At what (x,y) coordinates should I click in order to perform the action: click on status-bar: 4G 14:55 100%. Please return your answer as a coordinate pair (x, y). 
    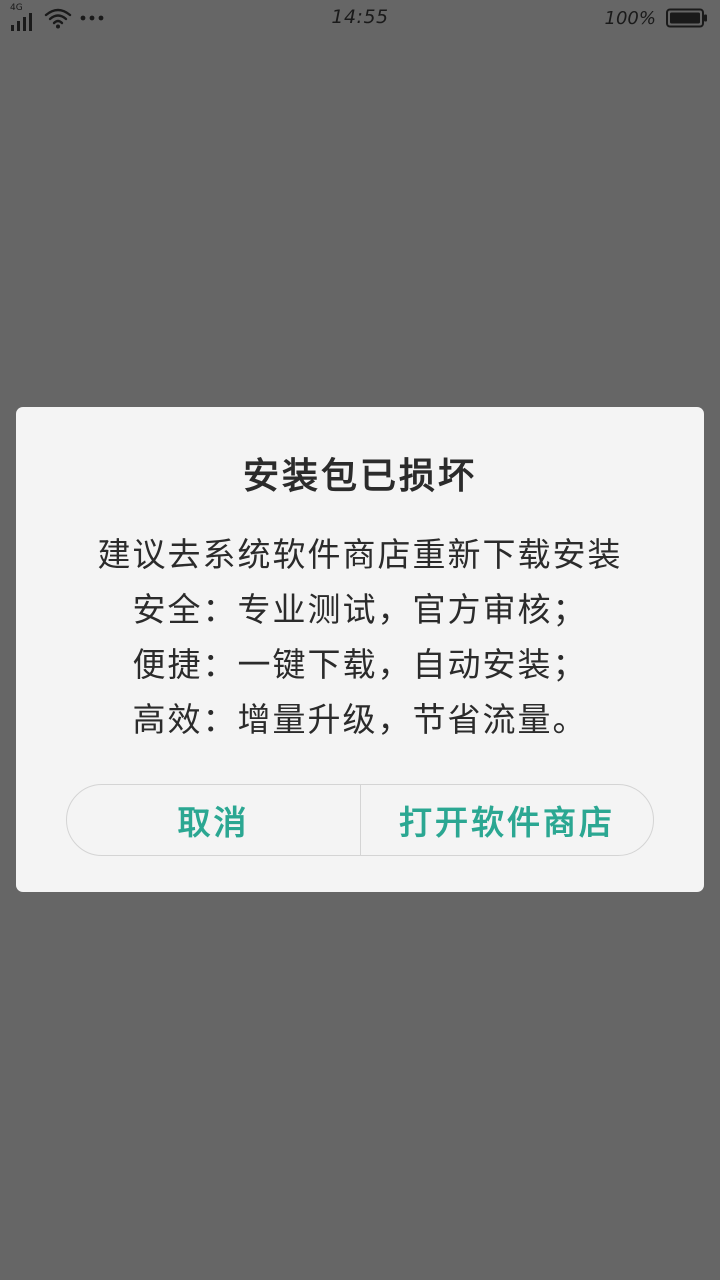
    Looking at the image, I should click on (360, 18).